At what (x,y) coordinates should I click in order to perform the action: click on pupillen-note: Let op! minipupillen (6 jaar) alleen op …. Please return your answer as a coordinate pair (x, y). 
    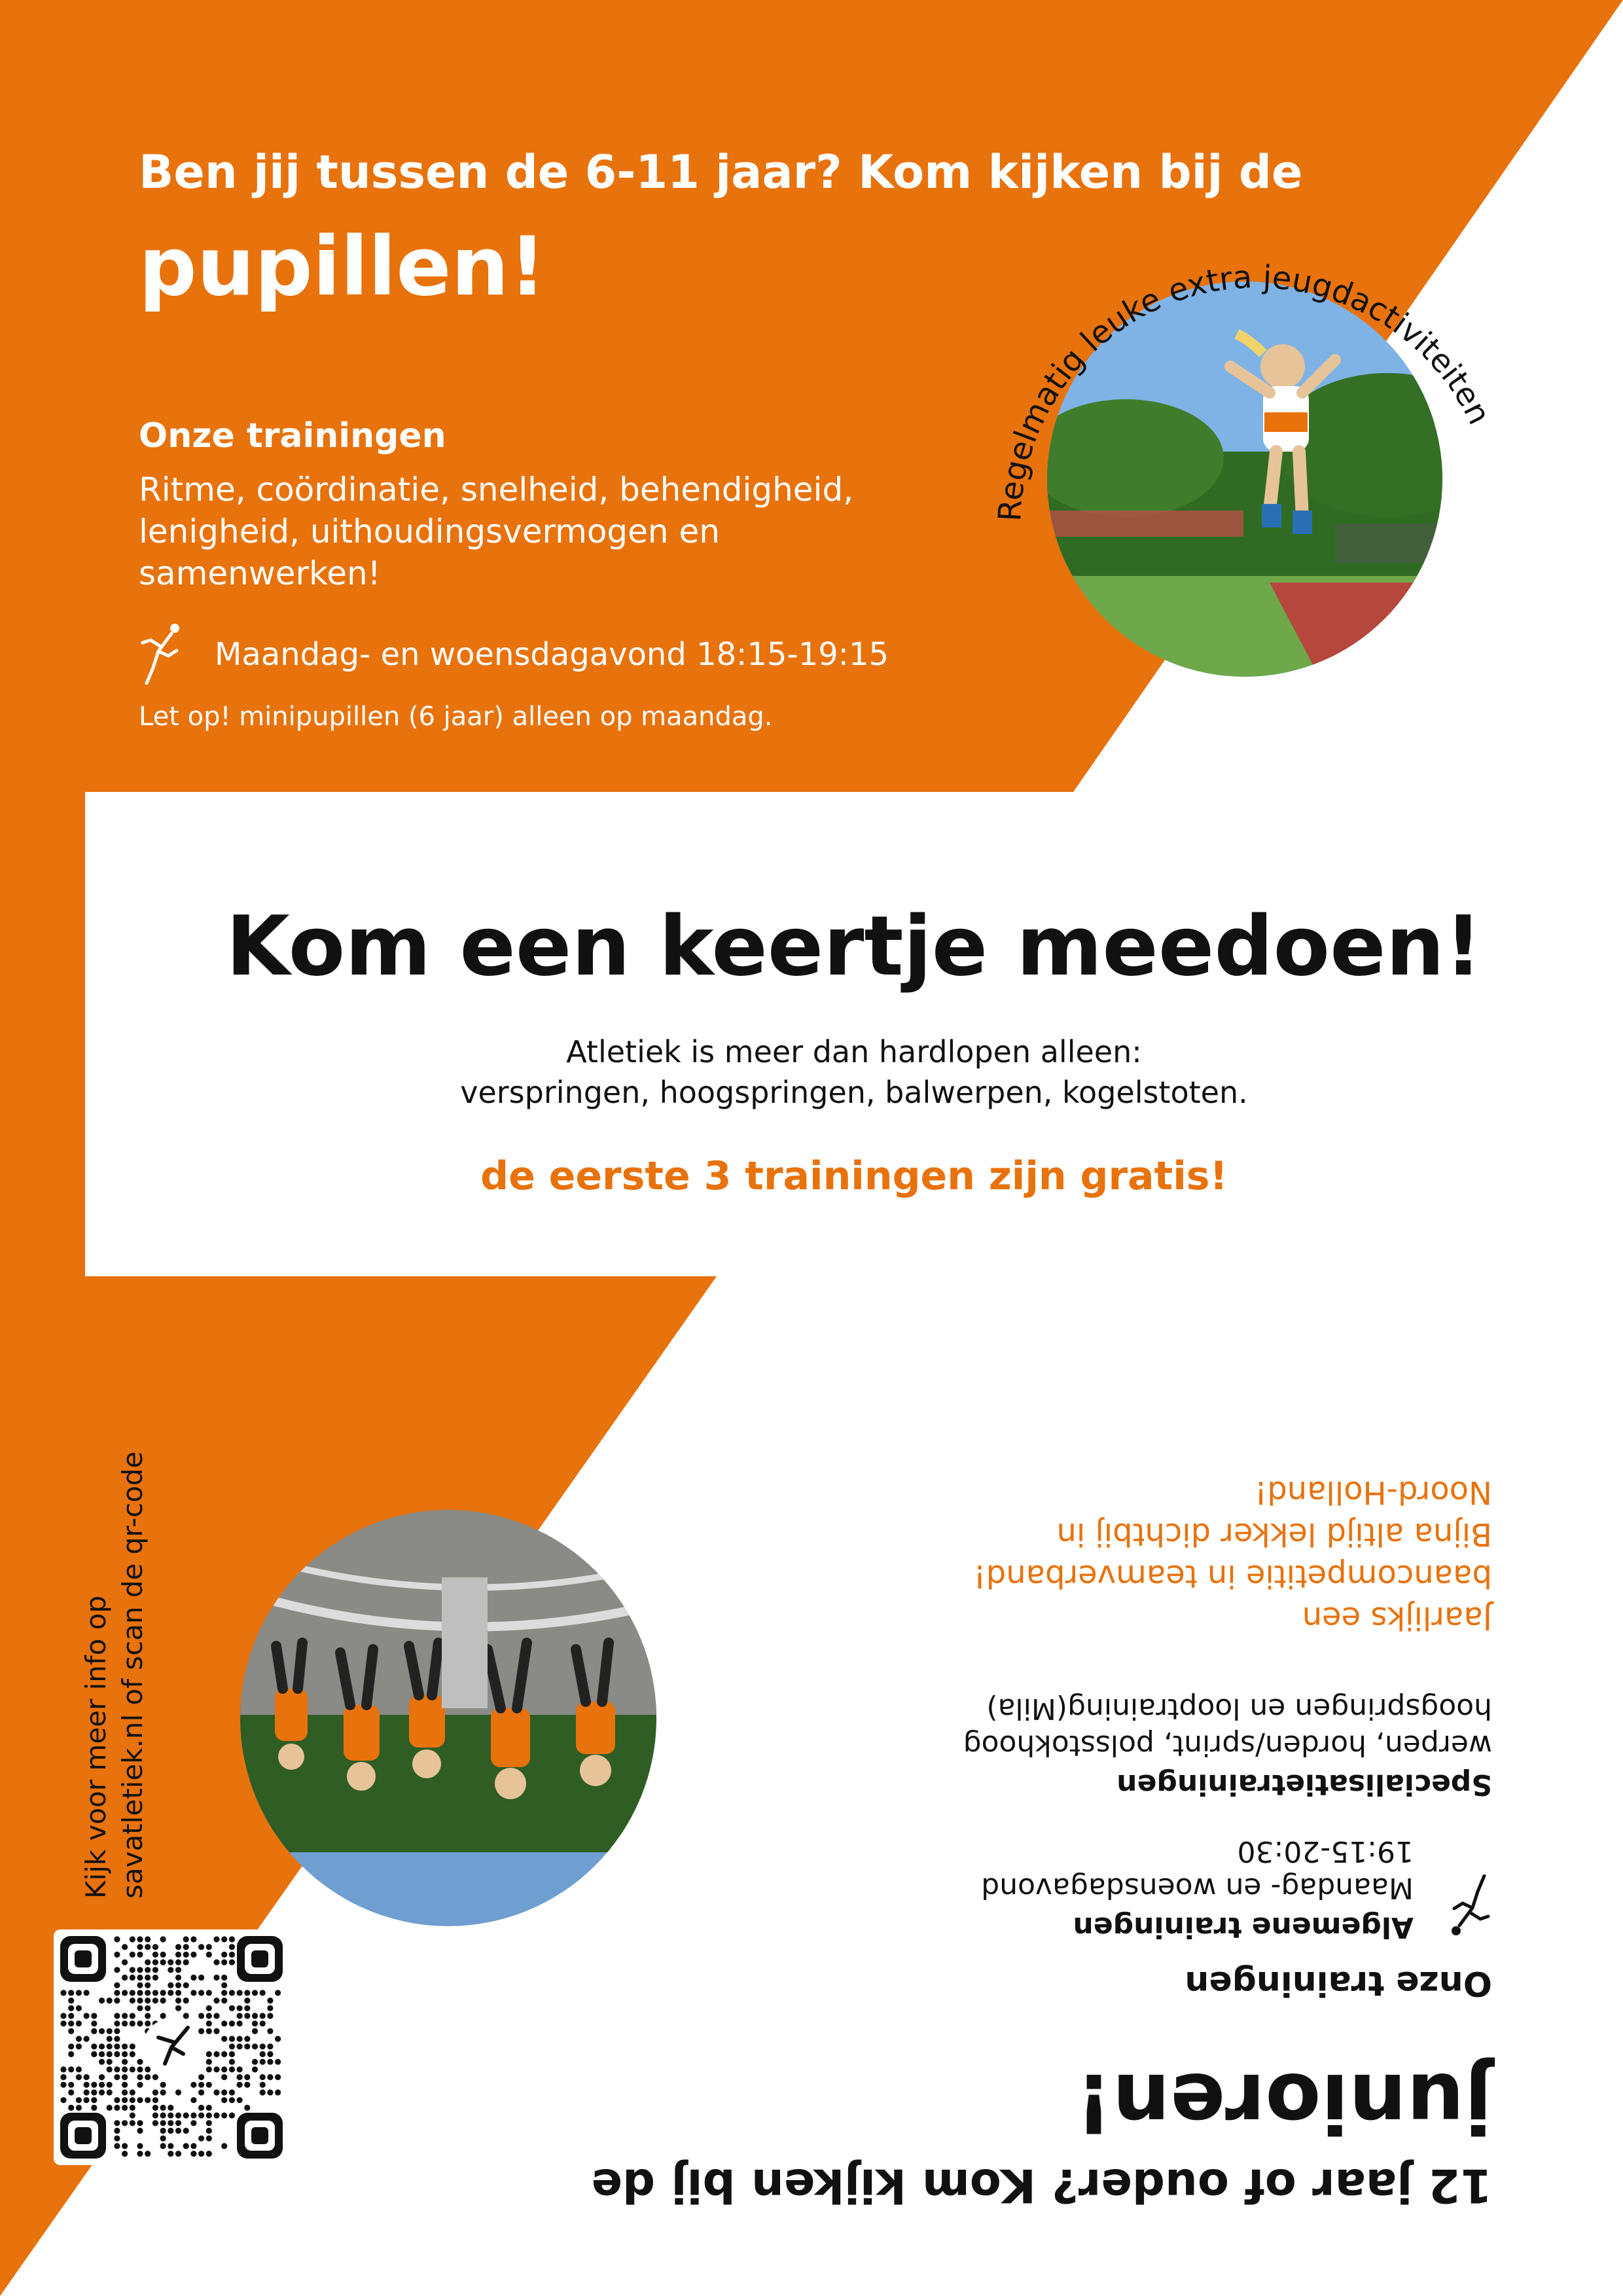
    Looking at the image, I should click on (456, 717).